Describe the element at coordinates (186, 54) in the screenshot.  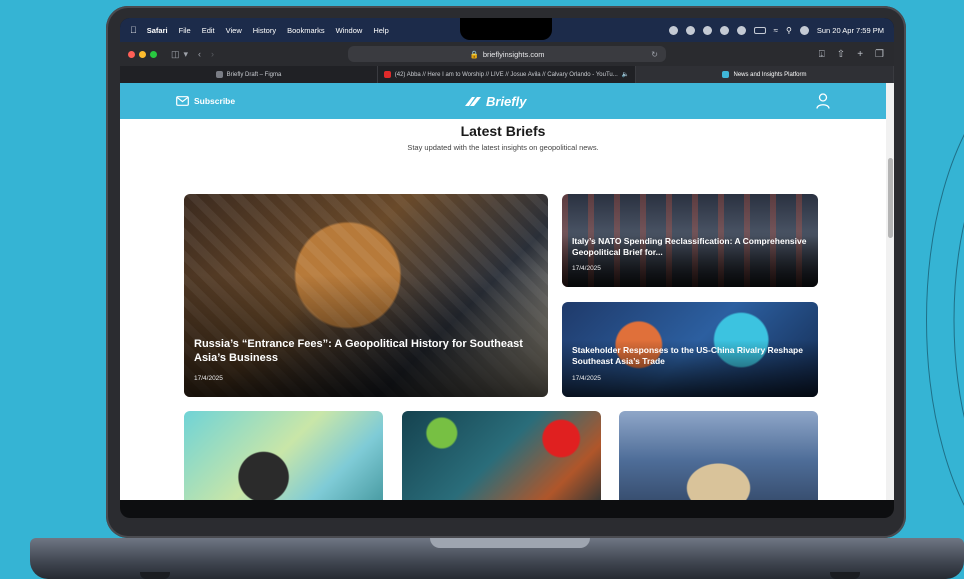
I see `chevron-down-icon: ▾` at that location.